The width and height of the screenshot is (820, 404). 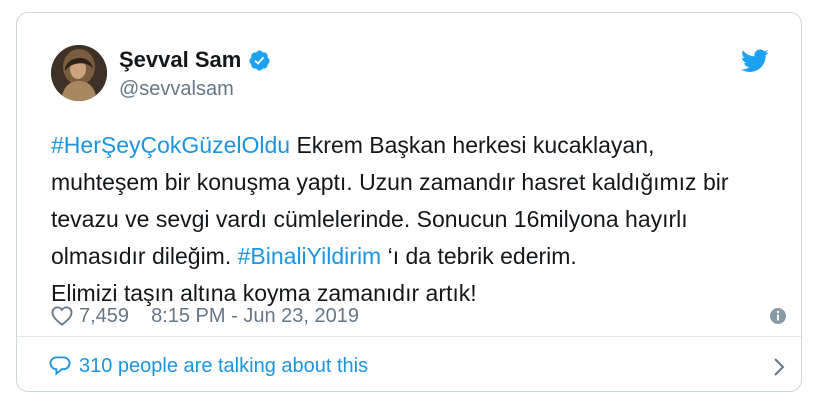 What do you see at coordinates (779, 367) in the screenshot?
I see `chevron-right-icon` at bounding box center [779, 367].